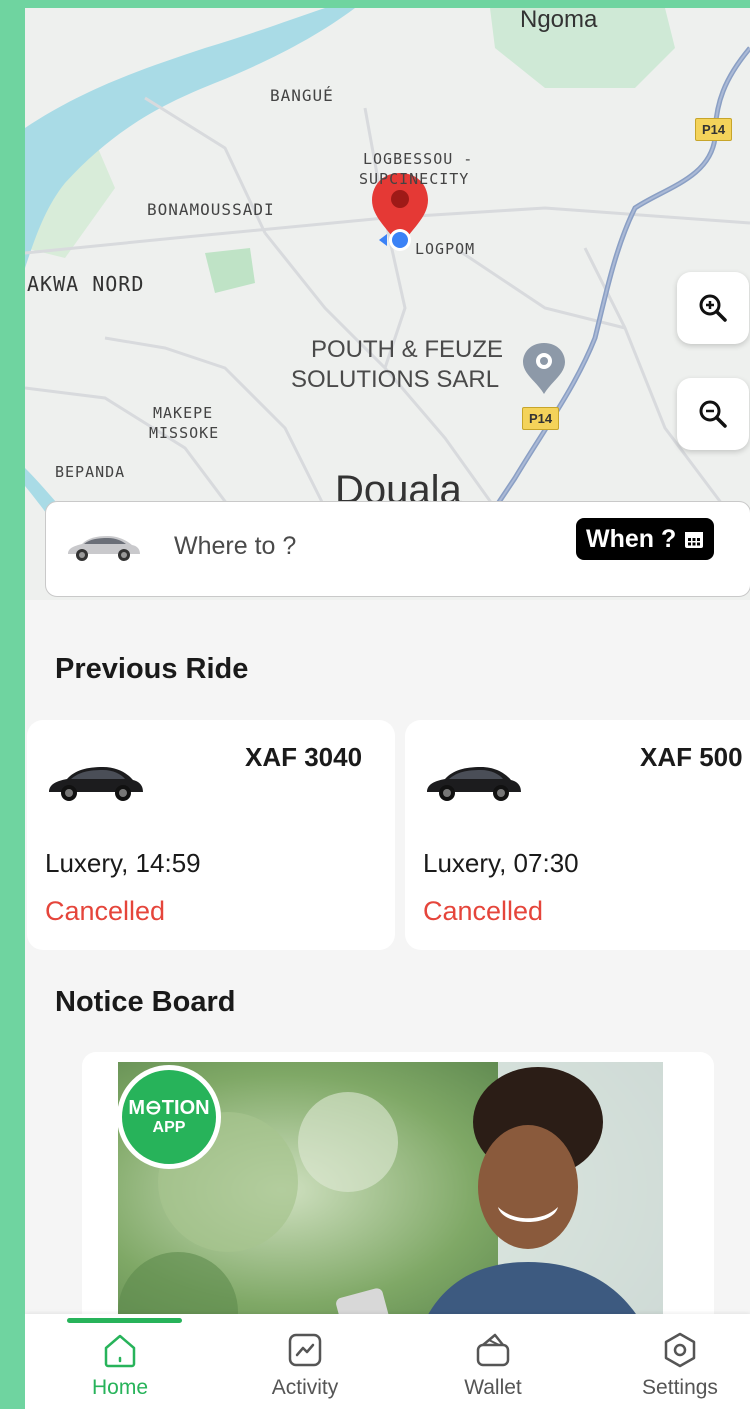  What do you see at coordinates (387, 1361) in the screenshot?
I see `bottom-navigation: Home Activity Wallet Settings` at bounding box center [387, 1361].